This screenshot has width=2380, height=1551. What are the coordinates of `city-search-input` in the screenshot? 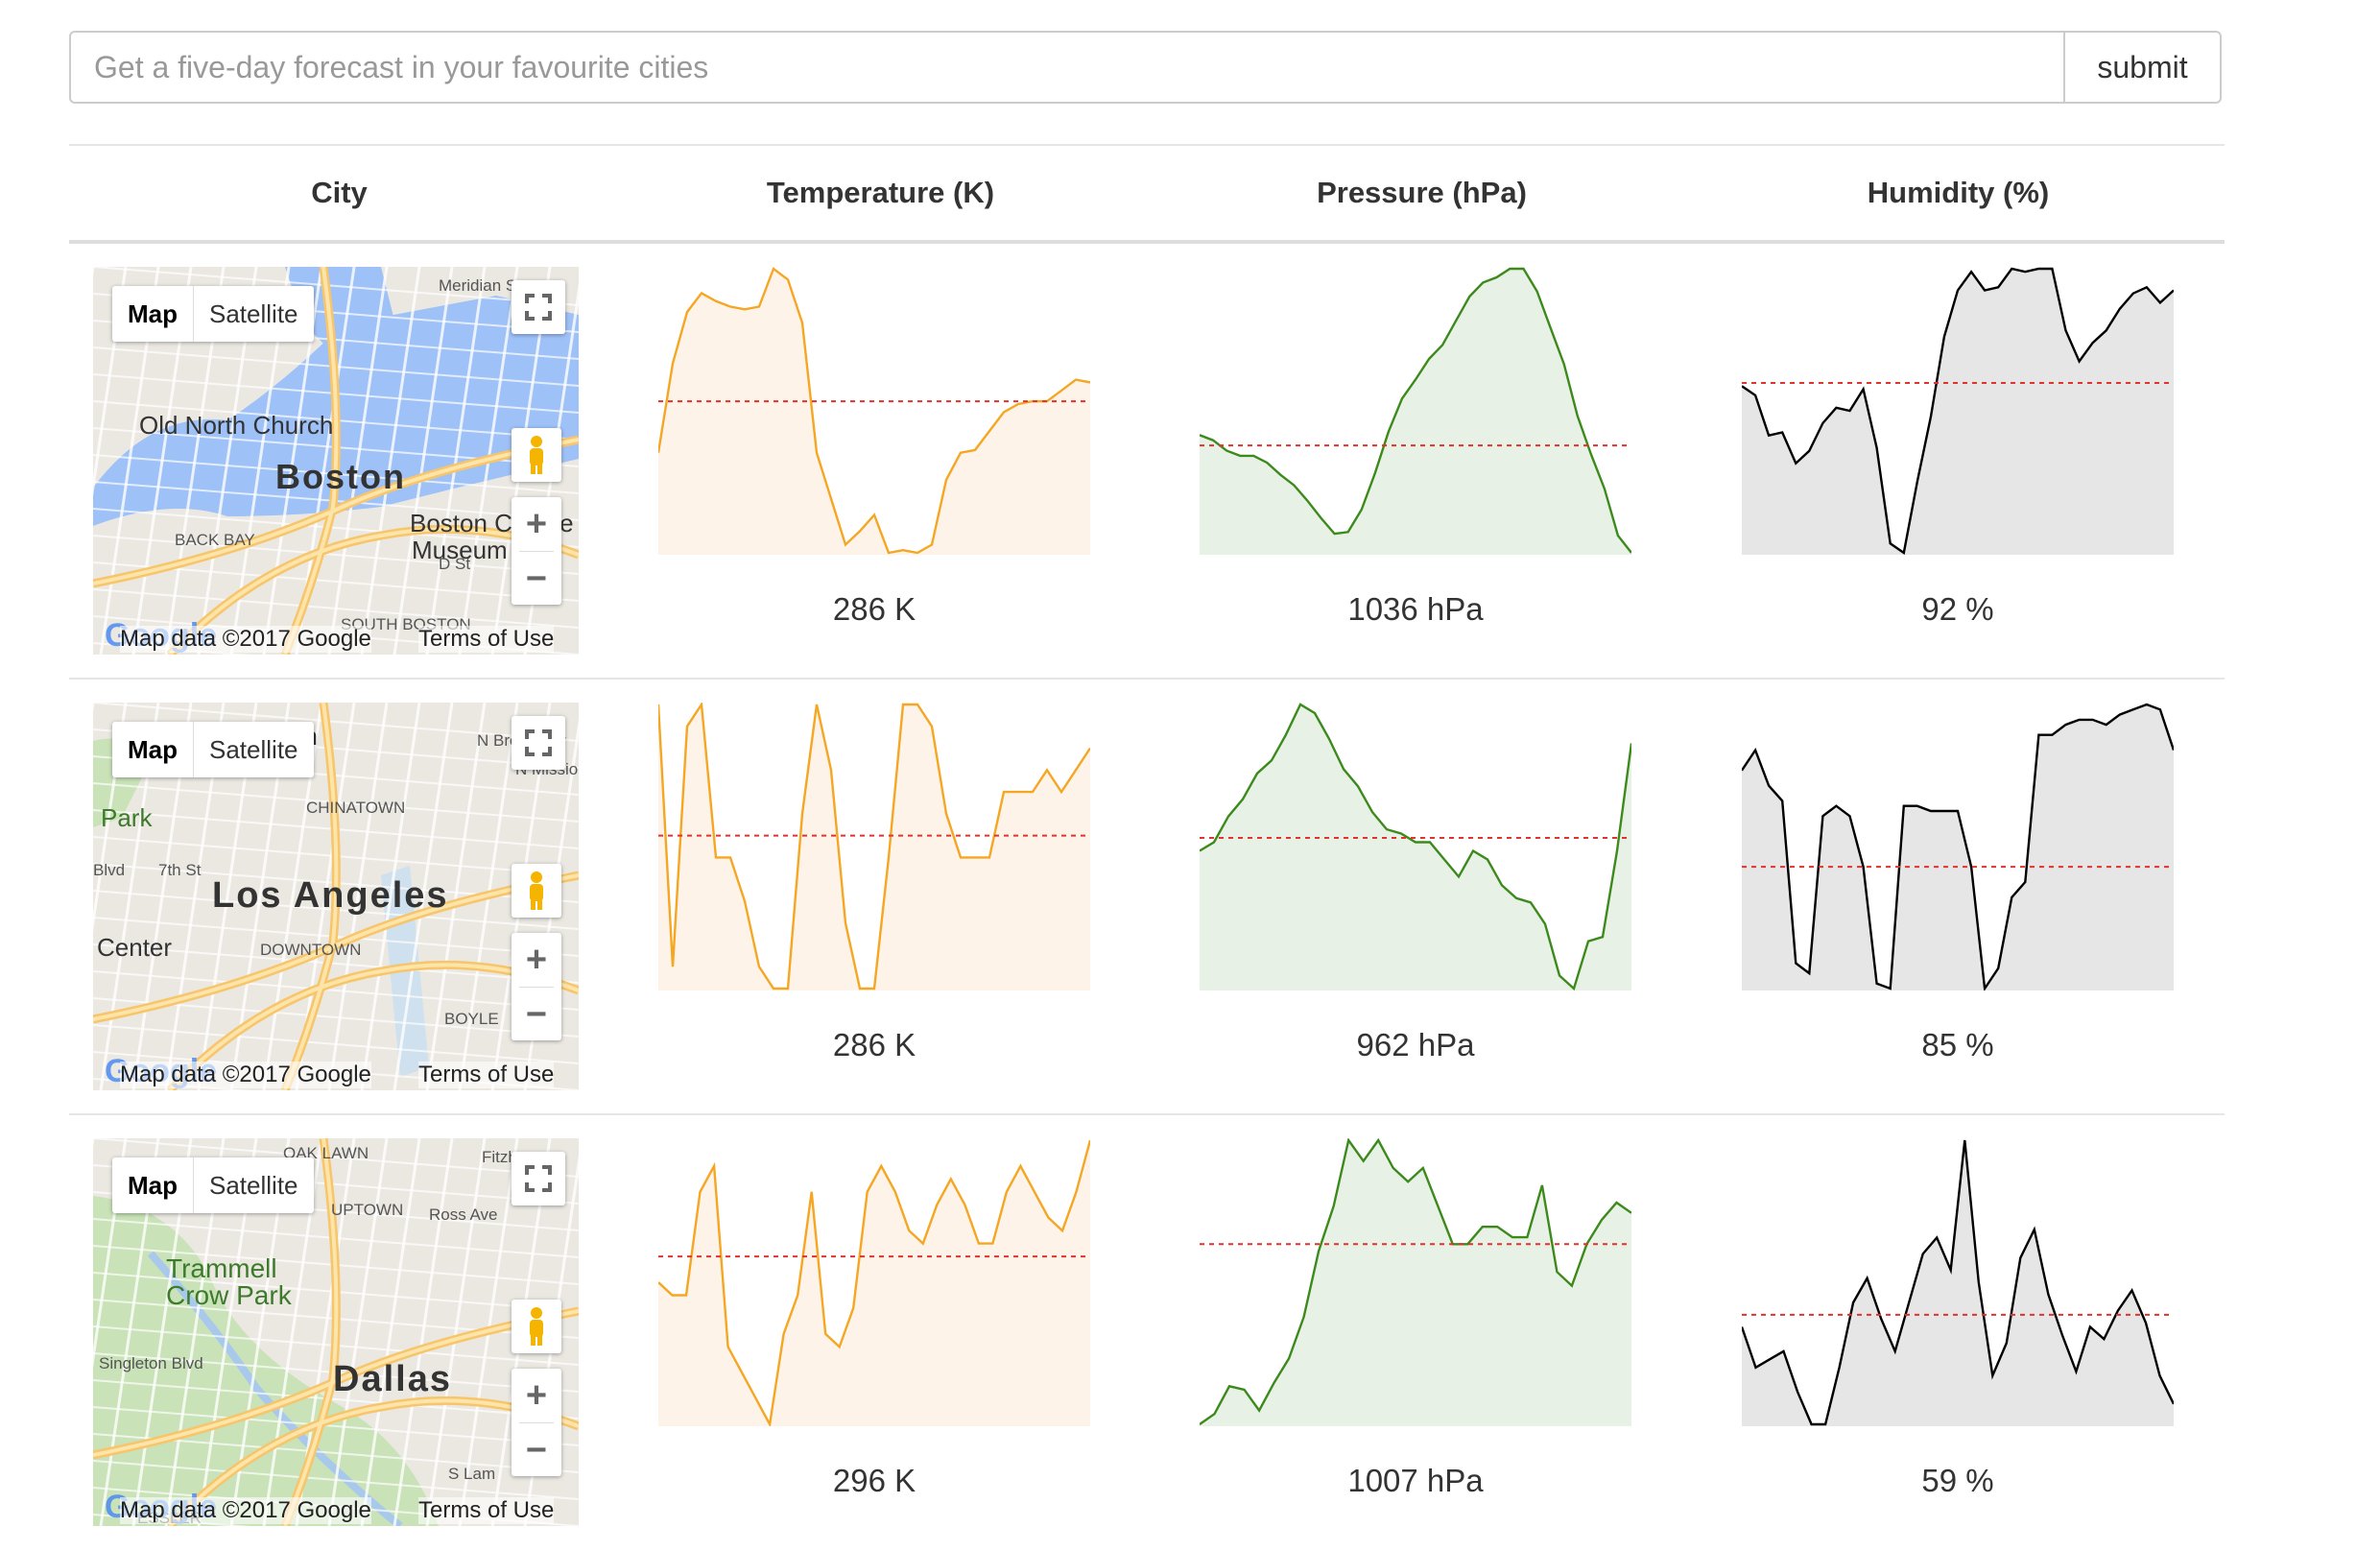 It's located at (1066, 67).